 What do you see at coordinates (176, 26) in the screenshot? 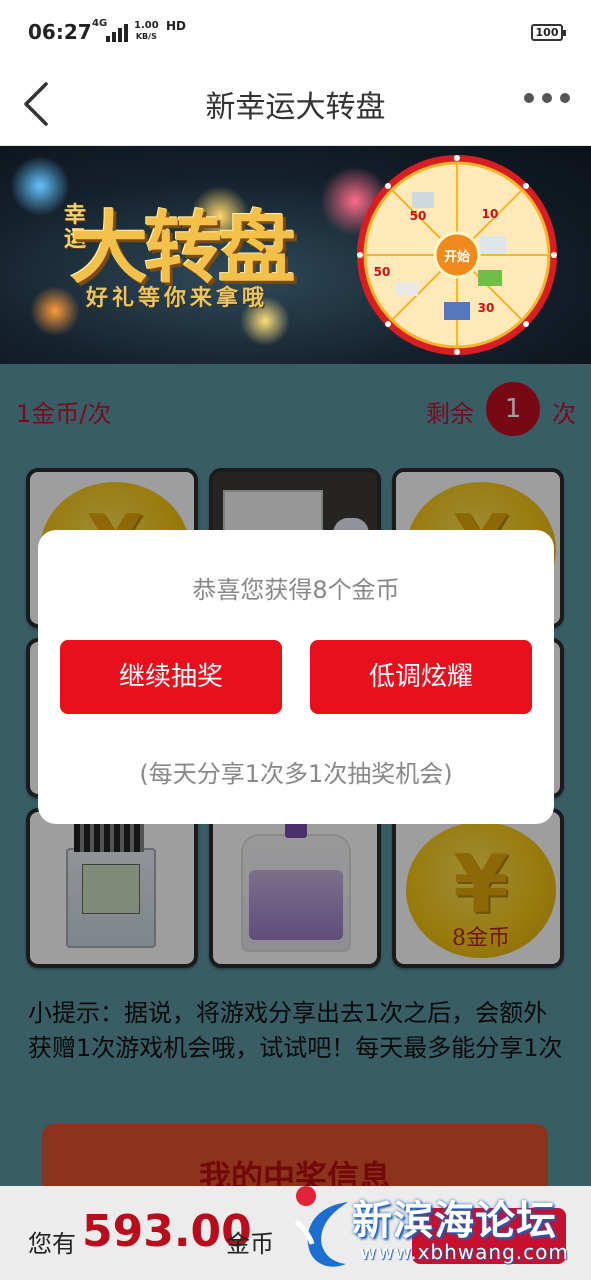
I see `hd-icon: HD` at bounding box center [176, 26].